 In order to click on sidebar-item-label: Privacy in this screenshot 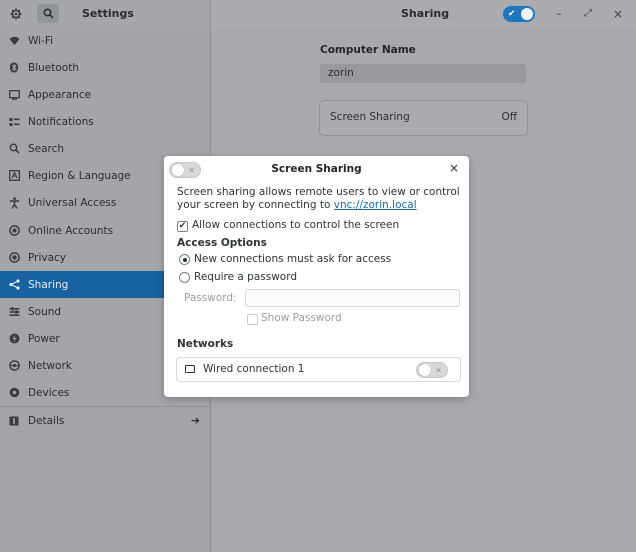, I will do `click(47, 257)`.